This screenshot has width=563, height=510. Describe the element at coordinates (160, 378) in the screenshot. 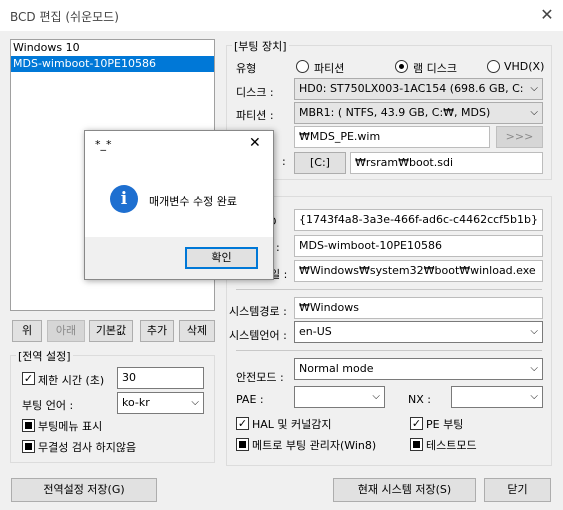

I see `timeout-input: 30` at that location.